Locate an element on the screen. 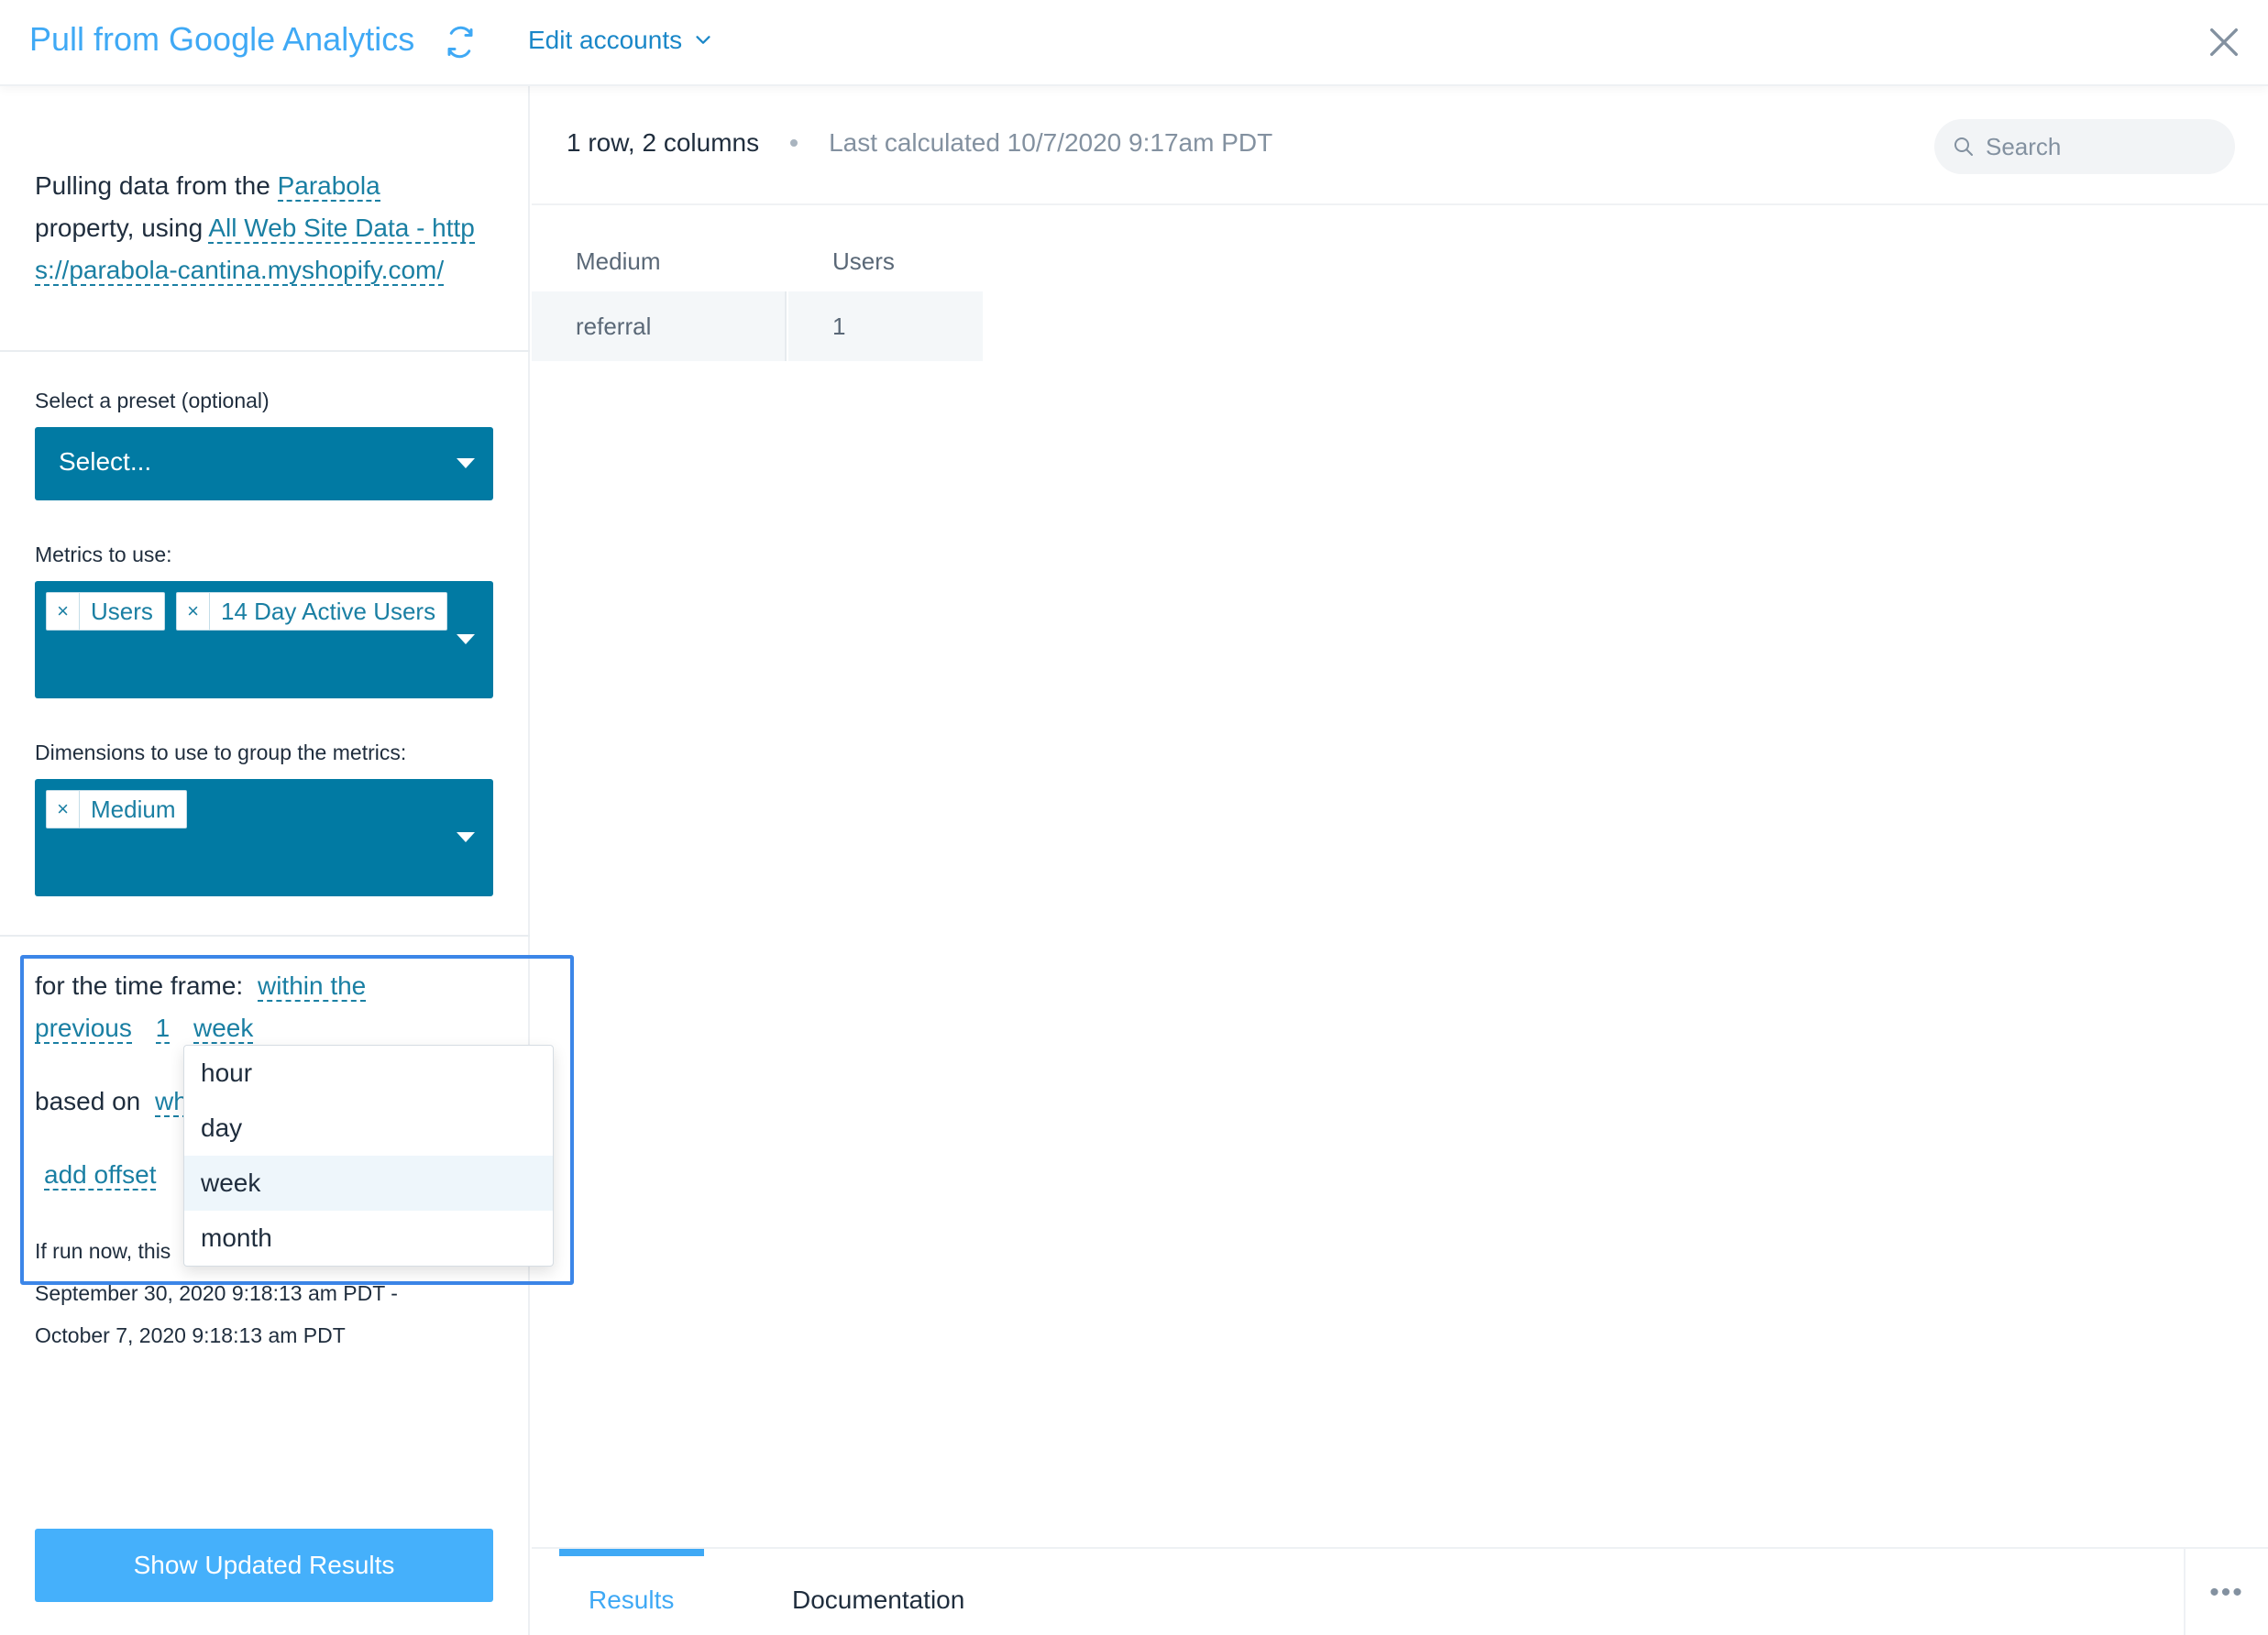  add-offset-line: add offset is located at coordinates (101, 1175).